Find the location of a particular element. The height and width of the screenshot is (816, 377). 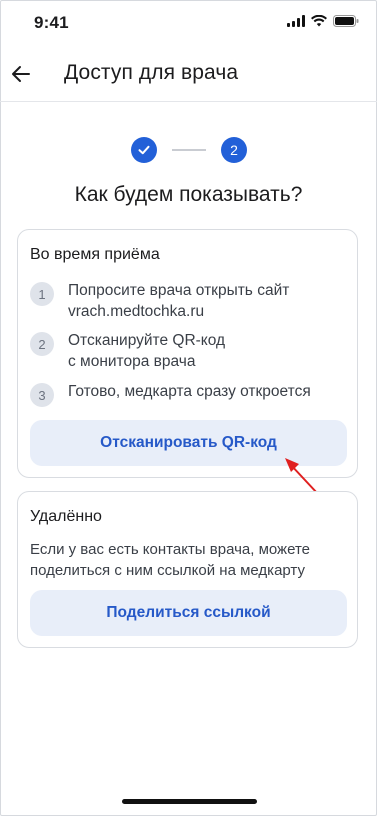

wifi-icon is located at coordinates (319, 21).